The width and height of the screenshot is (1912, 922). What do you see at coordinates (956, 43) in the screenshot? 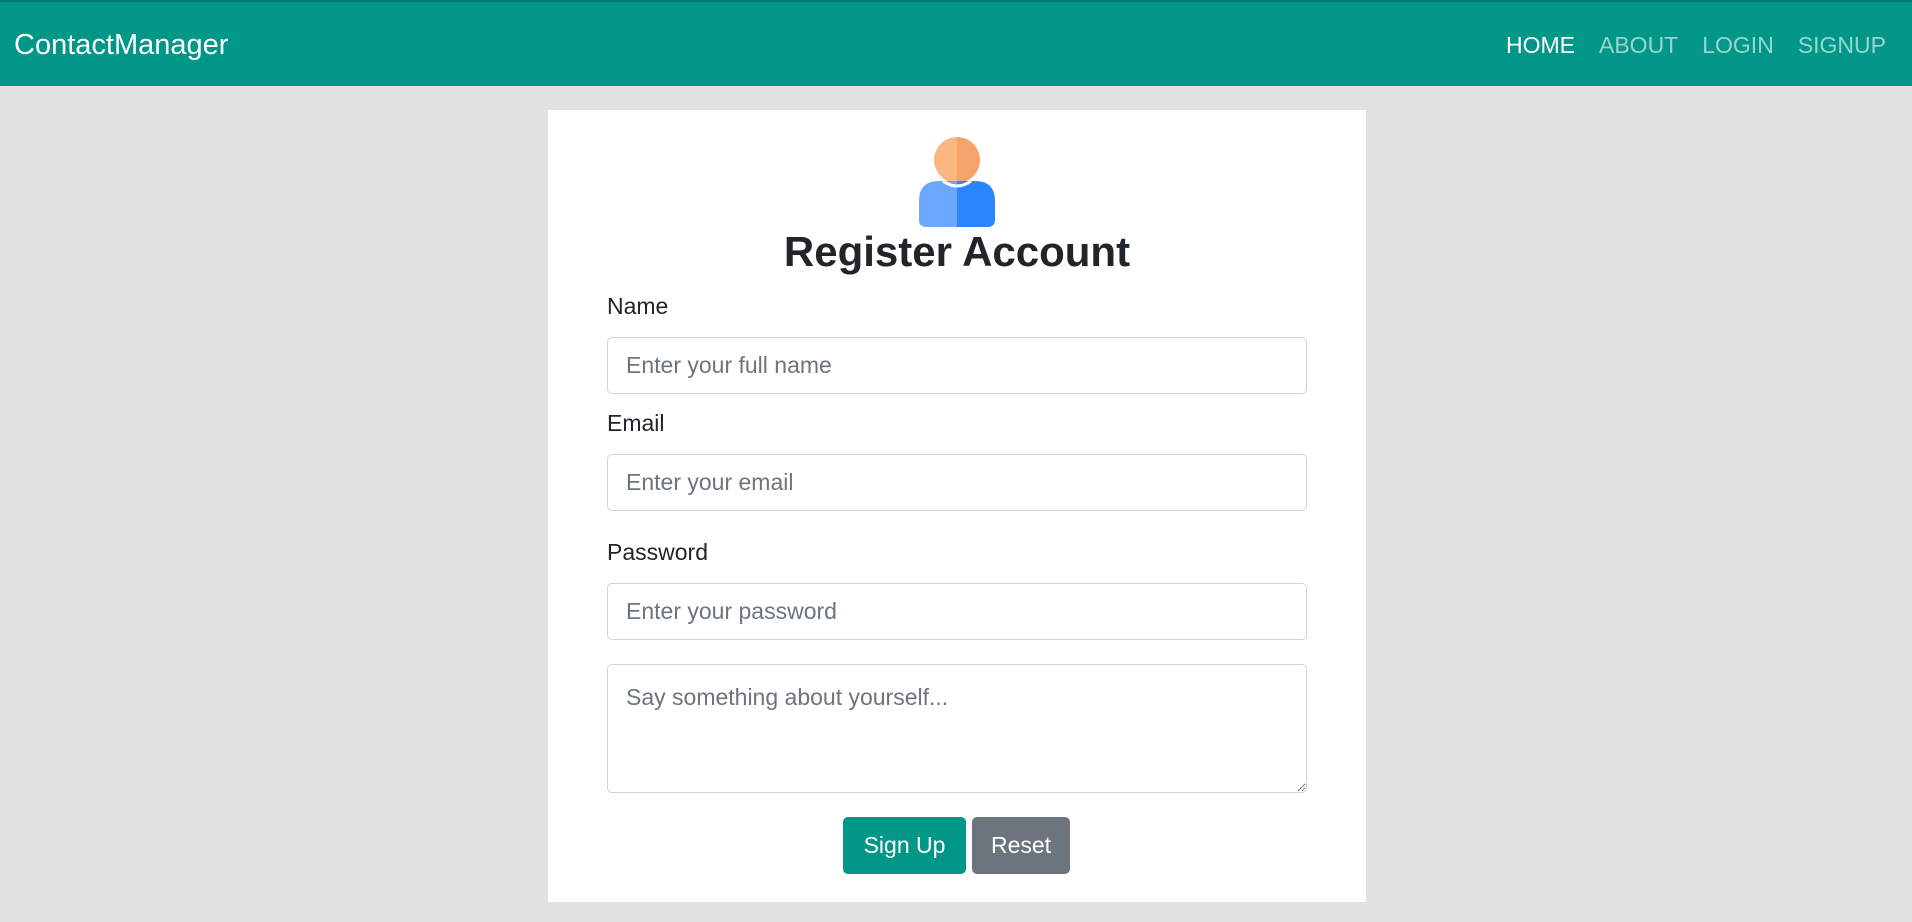
I see `navbar: ContactManager HOME ABOUT LOGIN SIGNUP` at bounding box center [956, 43].